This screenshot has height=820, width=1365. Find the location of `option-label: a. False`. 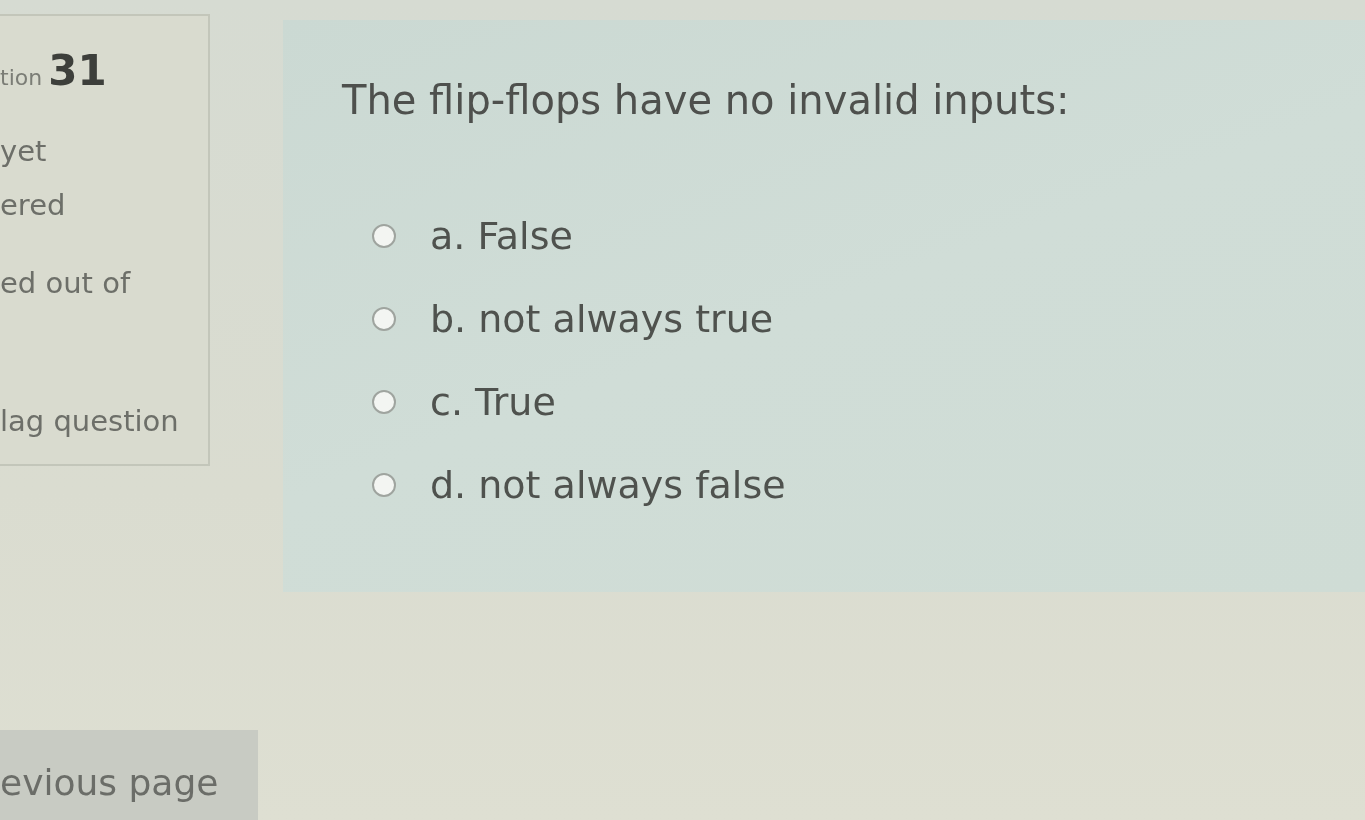

option-label: a. False is located at coordinates (501, 236).